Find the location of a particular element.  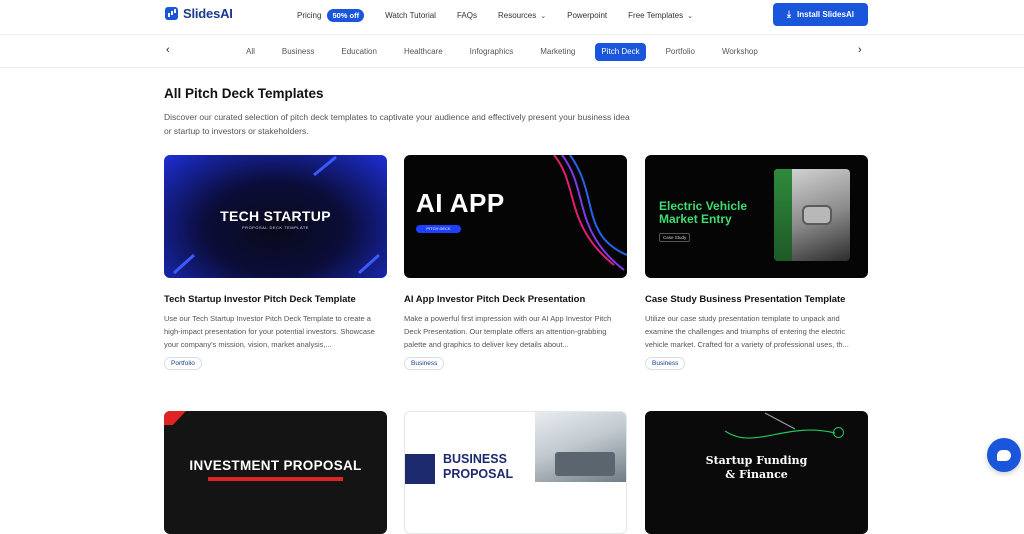

tab-business: Business is located at coordinates (298, 52).